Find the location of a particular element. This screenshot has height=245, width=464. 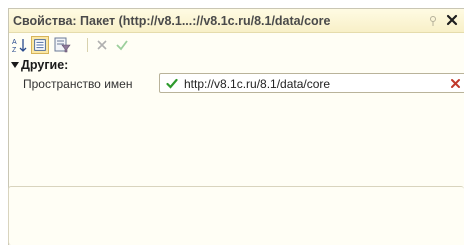

check-icon is located at coordinates (172, 83).